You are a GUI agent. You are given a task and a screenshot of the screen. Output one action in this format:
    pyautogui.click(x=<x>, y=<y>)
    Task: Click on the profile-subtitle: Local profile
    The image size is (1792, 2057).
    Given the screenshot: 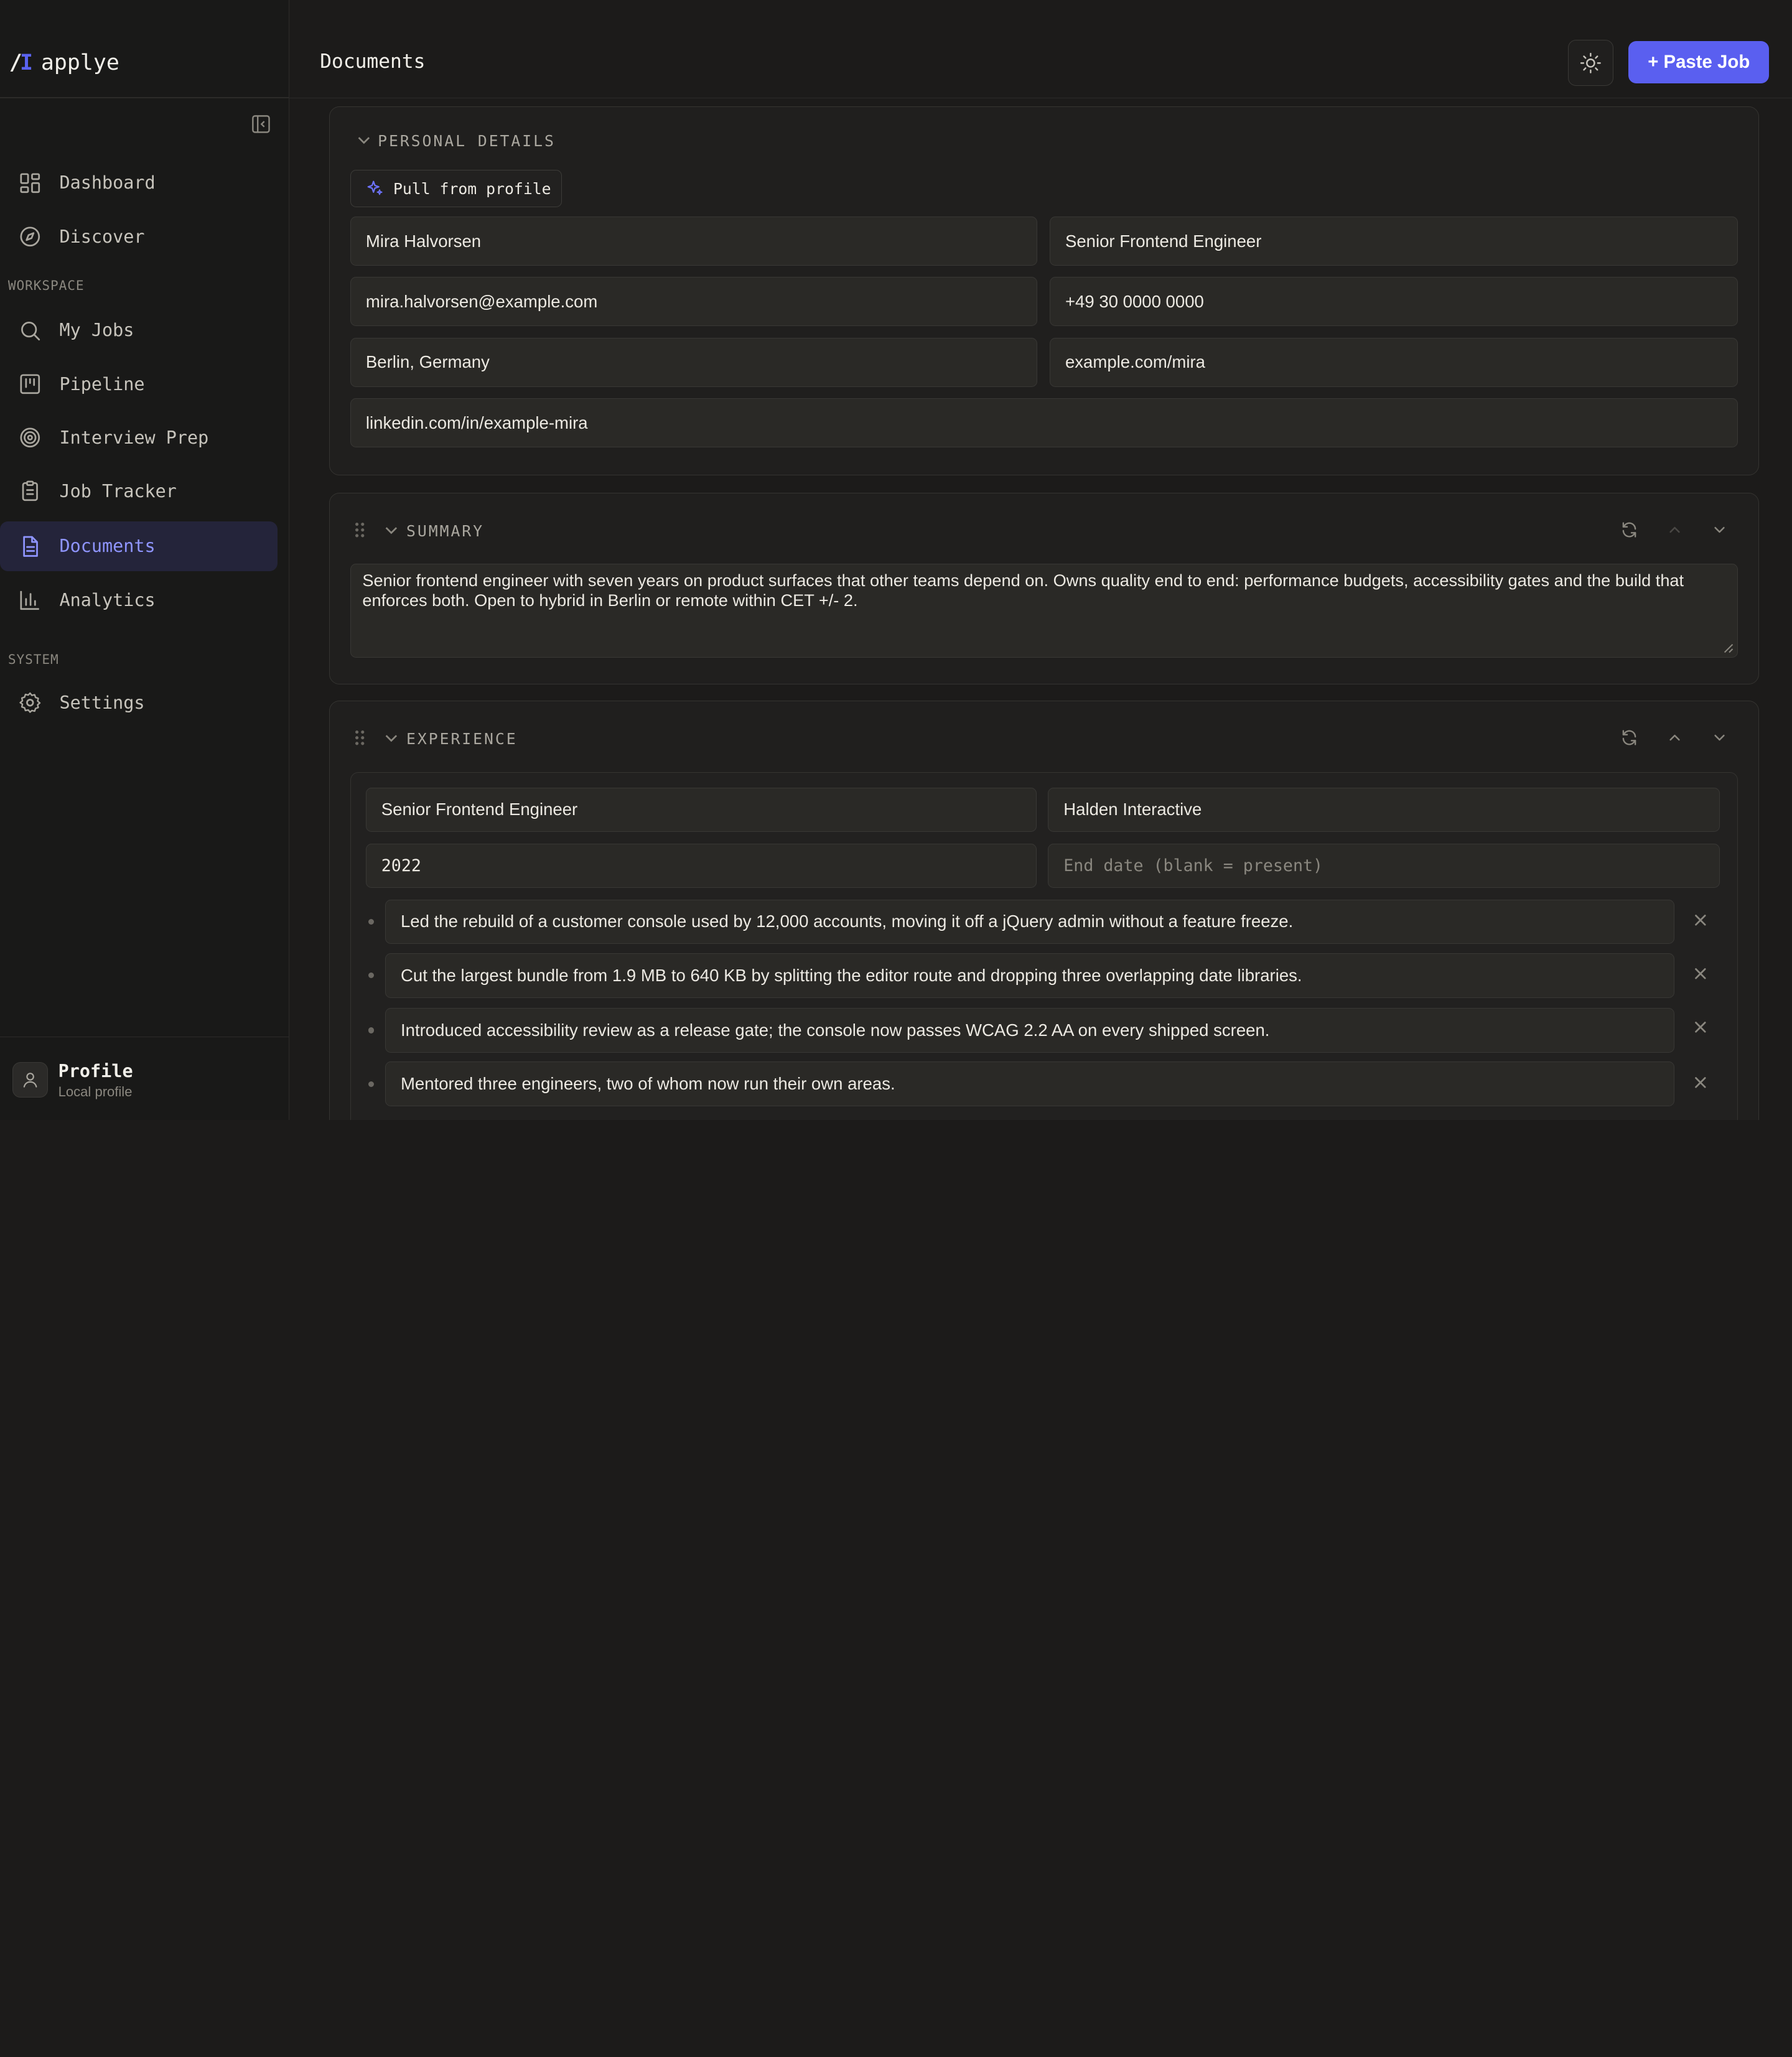 What is the action you would take?
    pyautogui.click(x=95, y=1092)
    